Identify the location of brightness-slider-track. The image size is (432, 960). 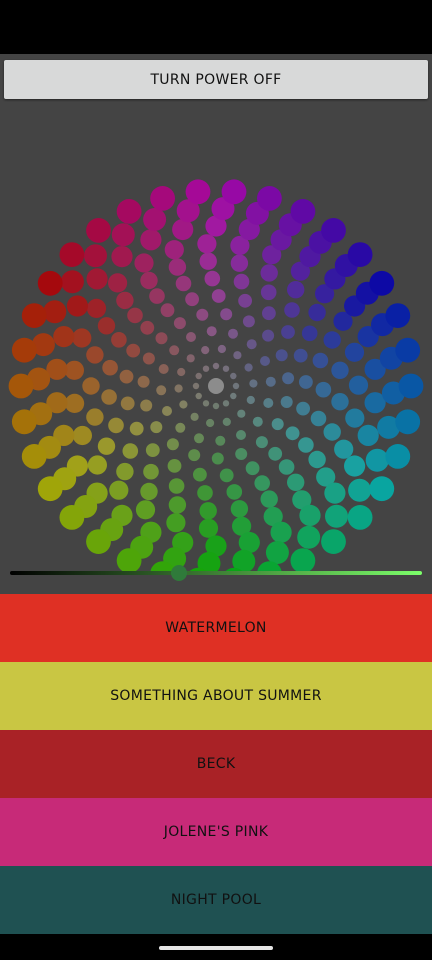
(216, 573).